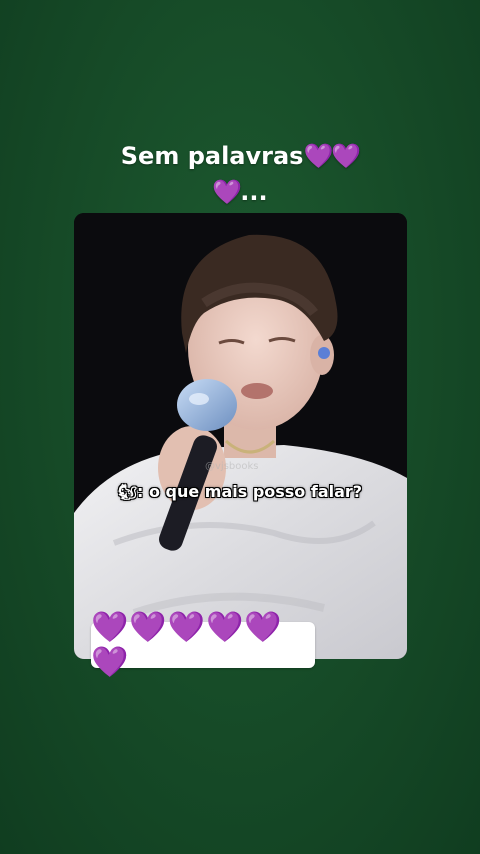 The width and height of the screenshot is (480, 854). I want to click on caption-line-1: Sem palavras💜💜, so click(240, 156).